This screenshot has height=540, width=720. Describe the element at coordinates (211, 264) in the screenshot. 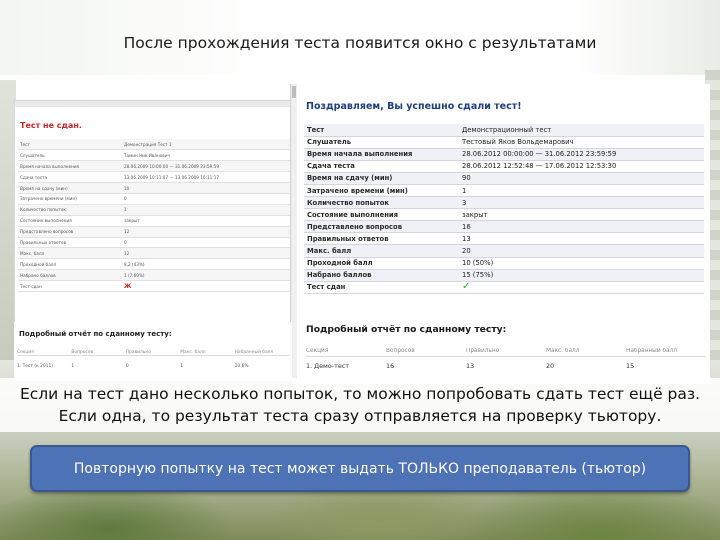

I see `result-value: 8,2 (43%)` at that location.